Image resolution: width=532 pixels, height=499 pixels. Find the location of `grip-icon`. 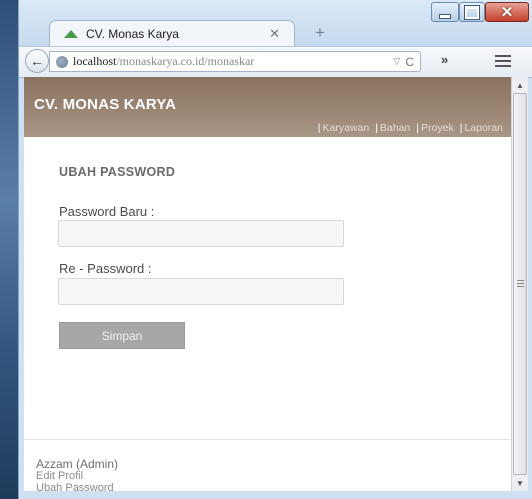

grip-icon is located at coordinates (520, 283).